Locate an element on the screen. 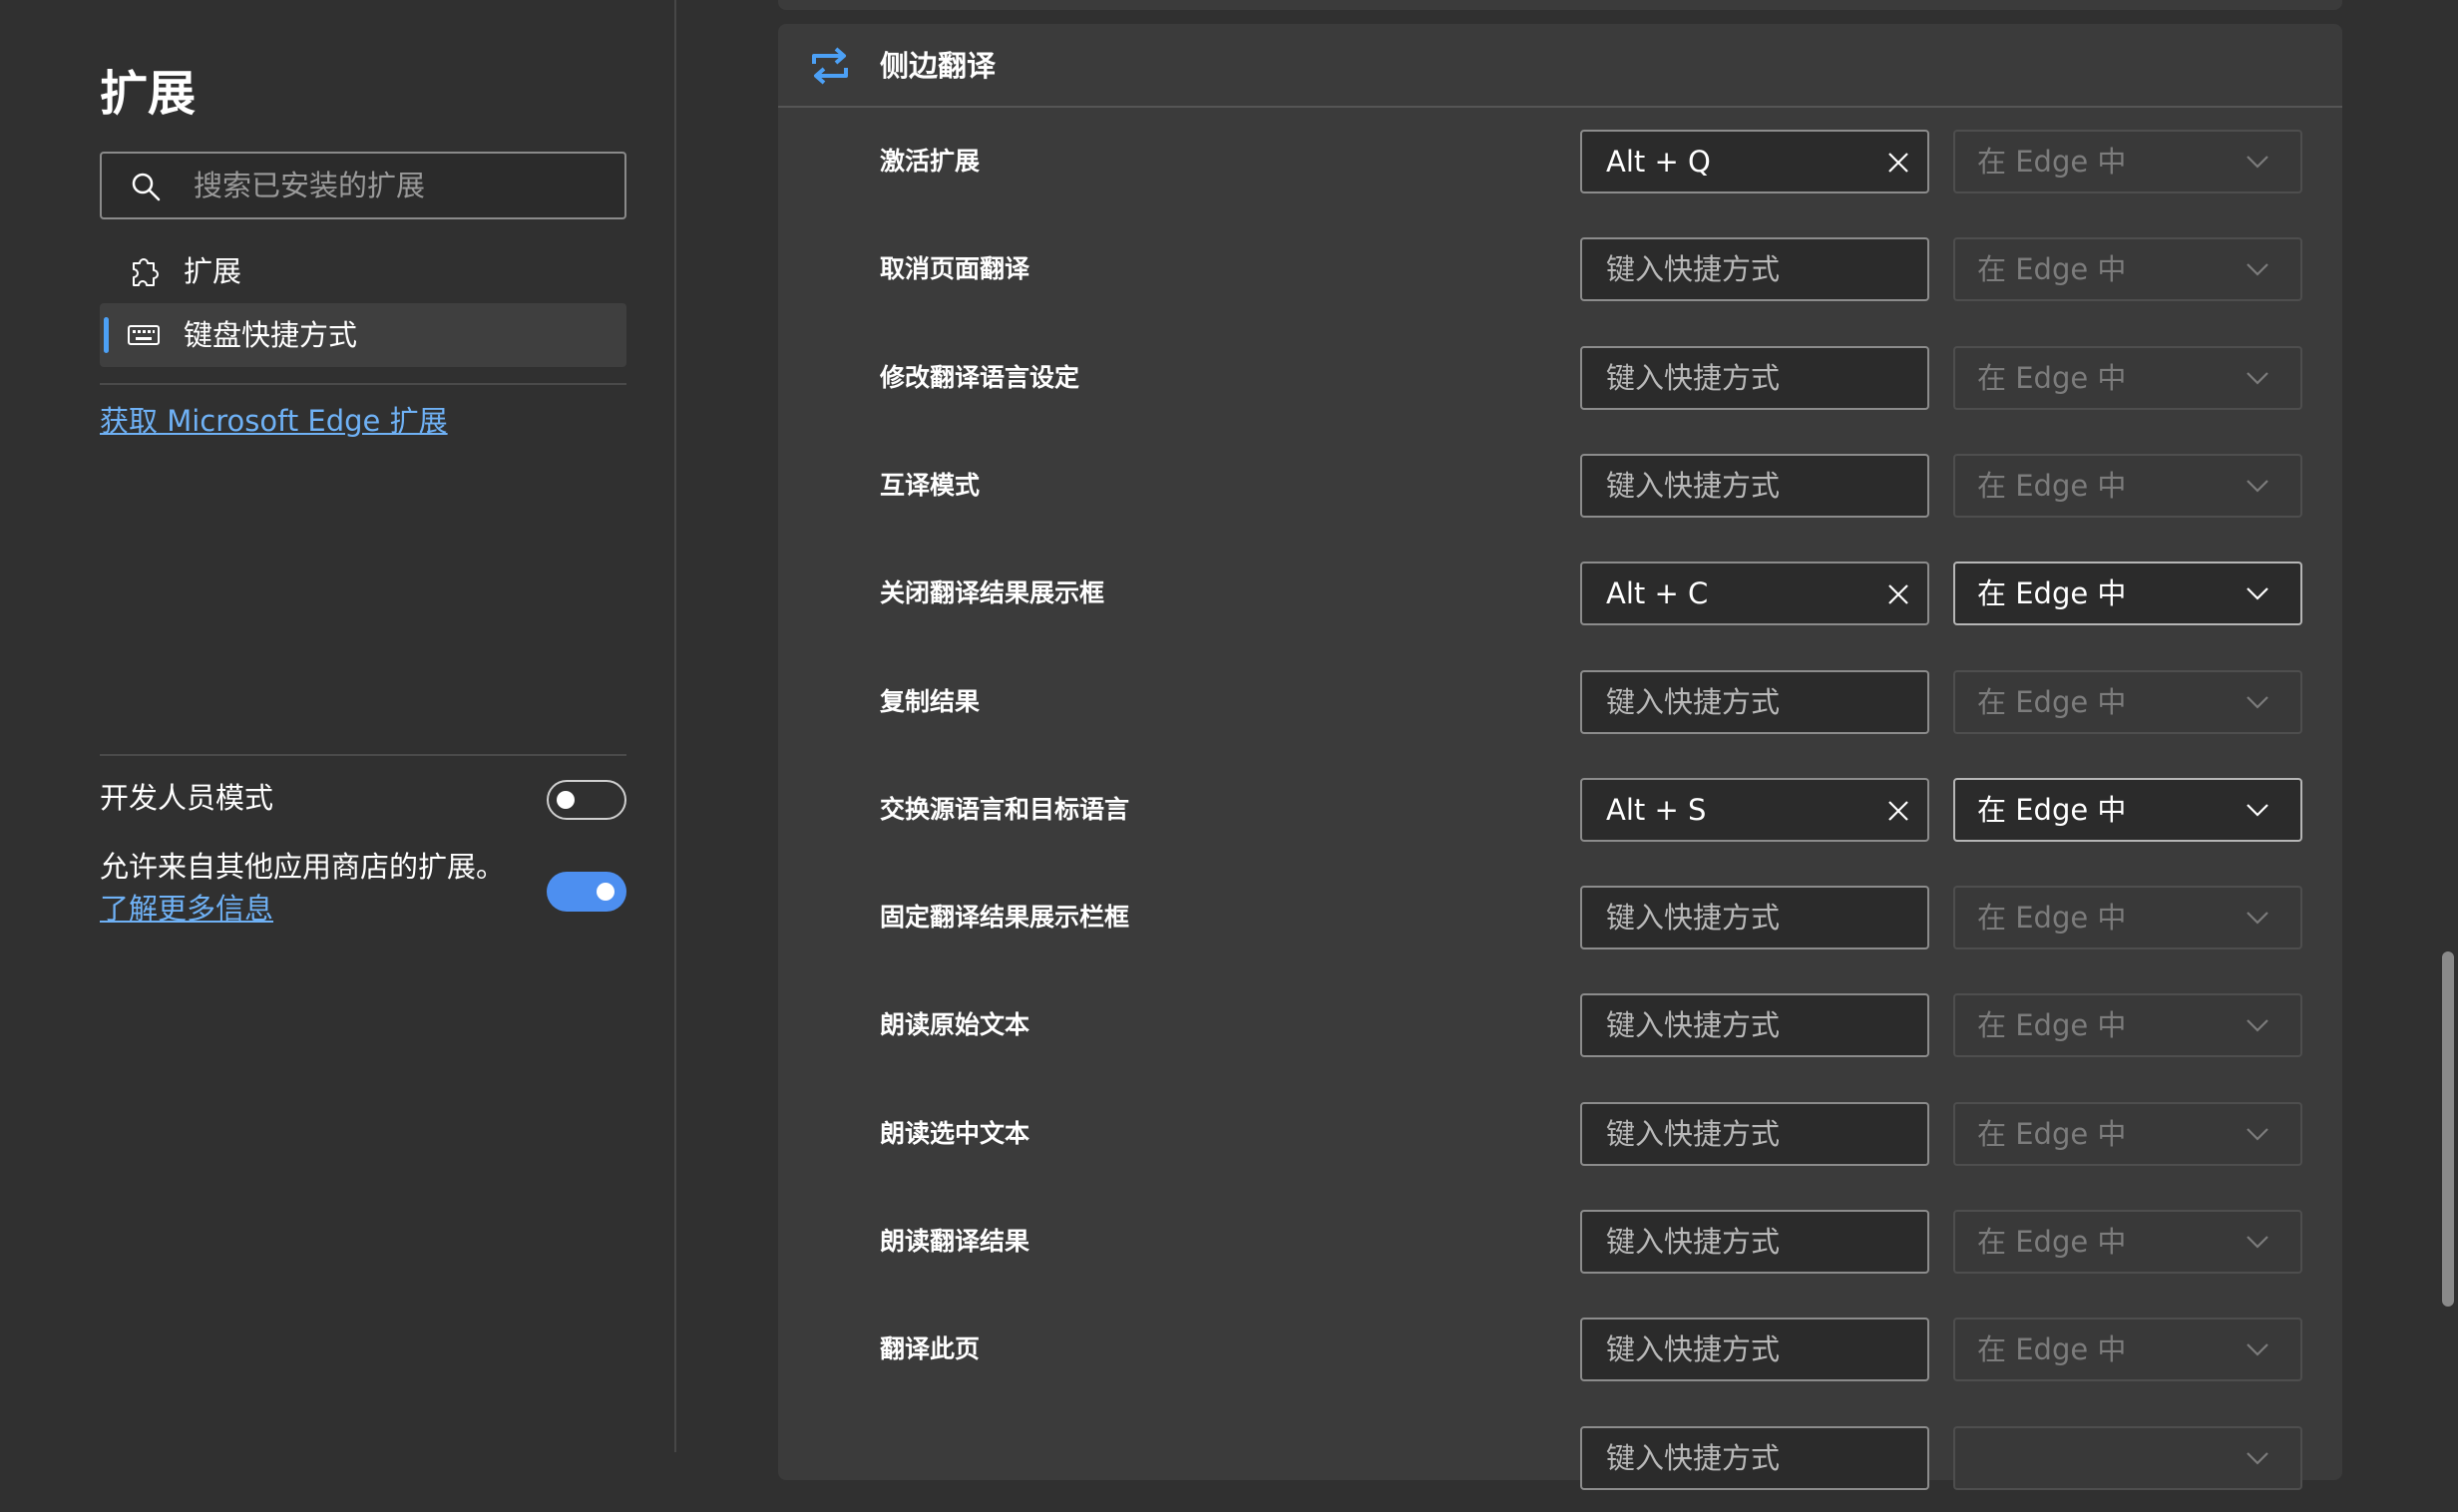 The width and height of the screenshot is (2458, 1512). search-icon is located at coordinates (146, 187).